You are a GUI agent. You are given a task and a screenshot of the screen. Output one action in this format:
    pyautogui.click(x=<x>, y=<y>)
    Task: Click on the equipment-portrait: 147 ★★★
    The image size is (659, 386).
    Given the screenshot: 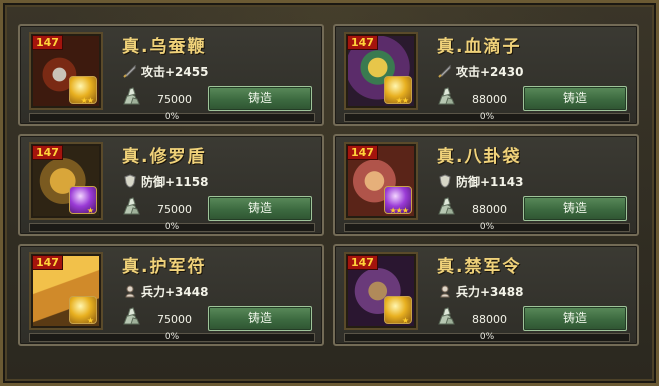 What is the action you would take?
    pyautogui.click(x=381, y=181)
    